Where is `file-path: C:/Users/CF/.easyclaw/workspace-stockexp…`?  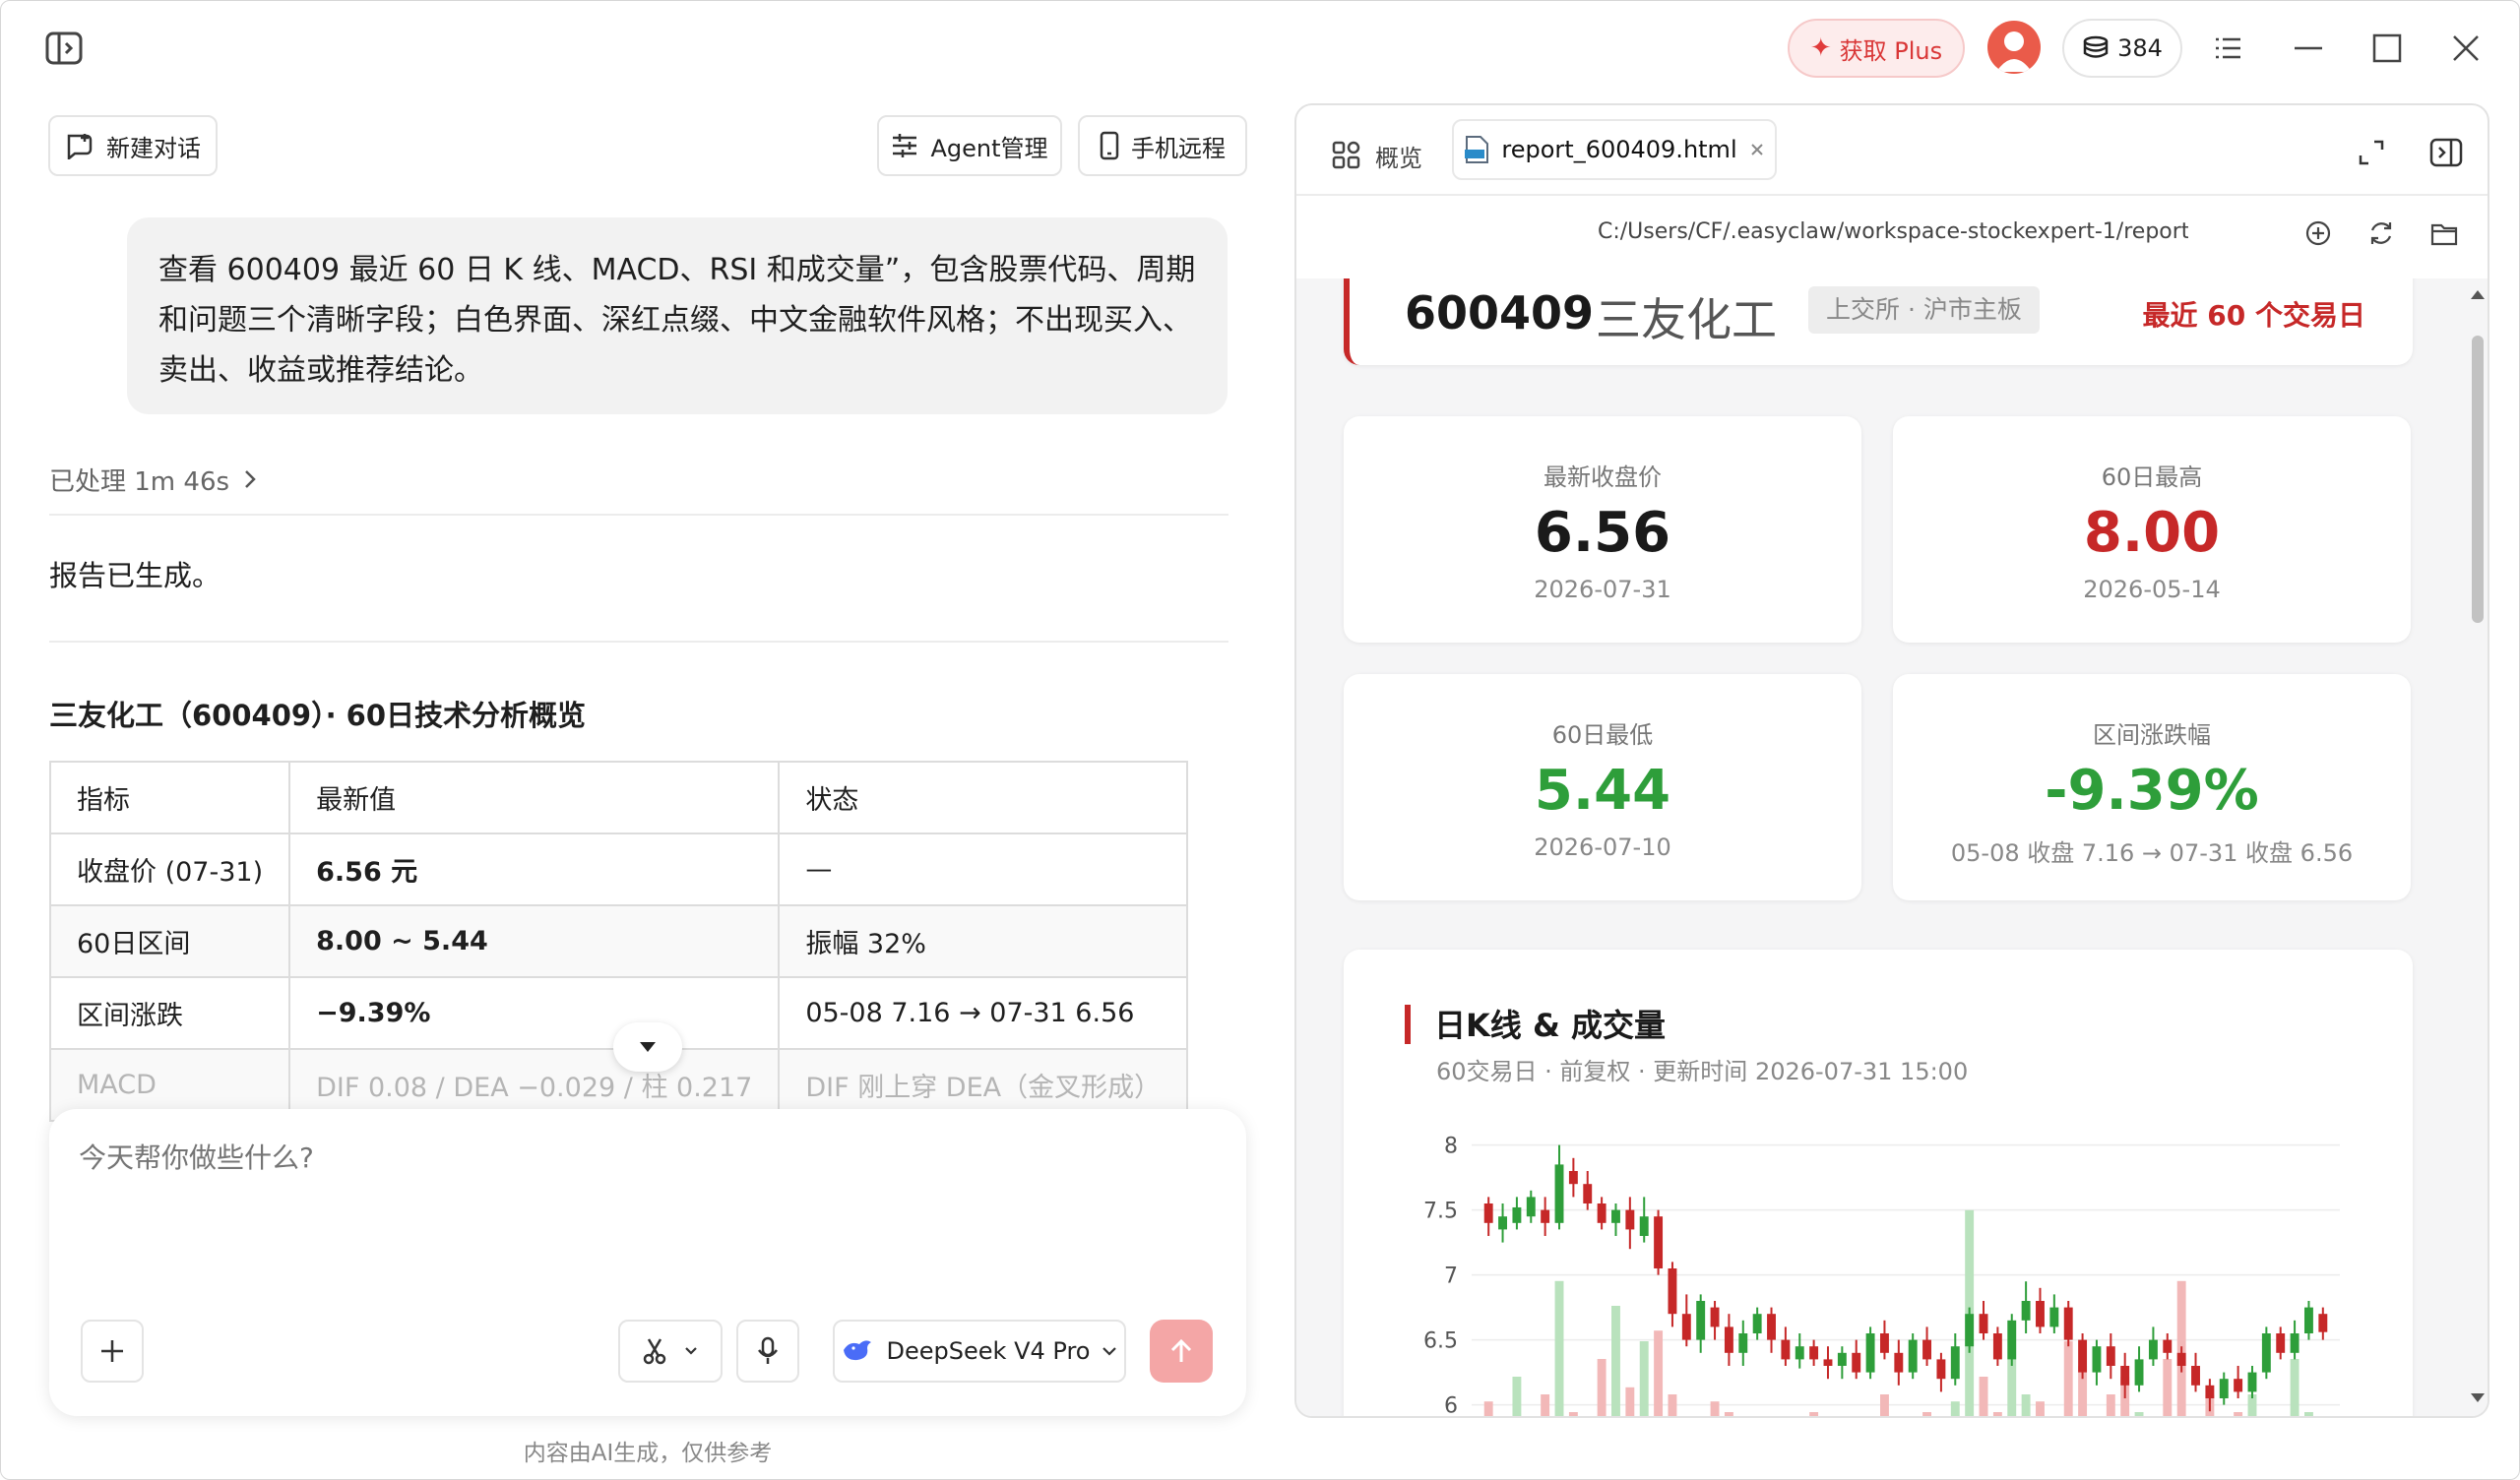
file-path: C:/Users/CF/.easyclaw/workspace-stockexp… is located at coordinates (1893, 232).